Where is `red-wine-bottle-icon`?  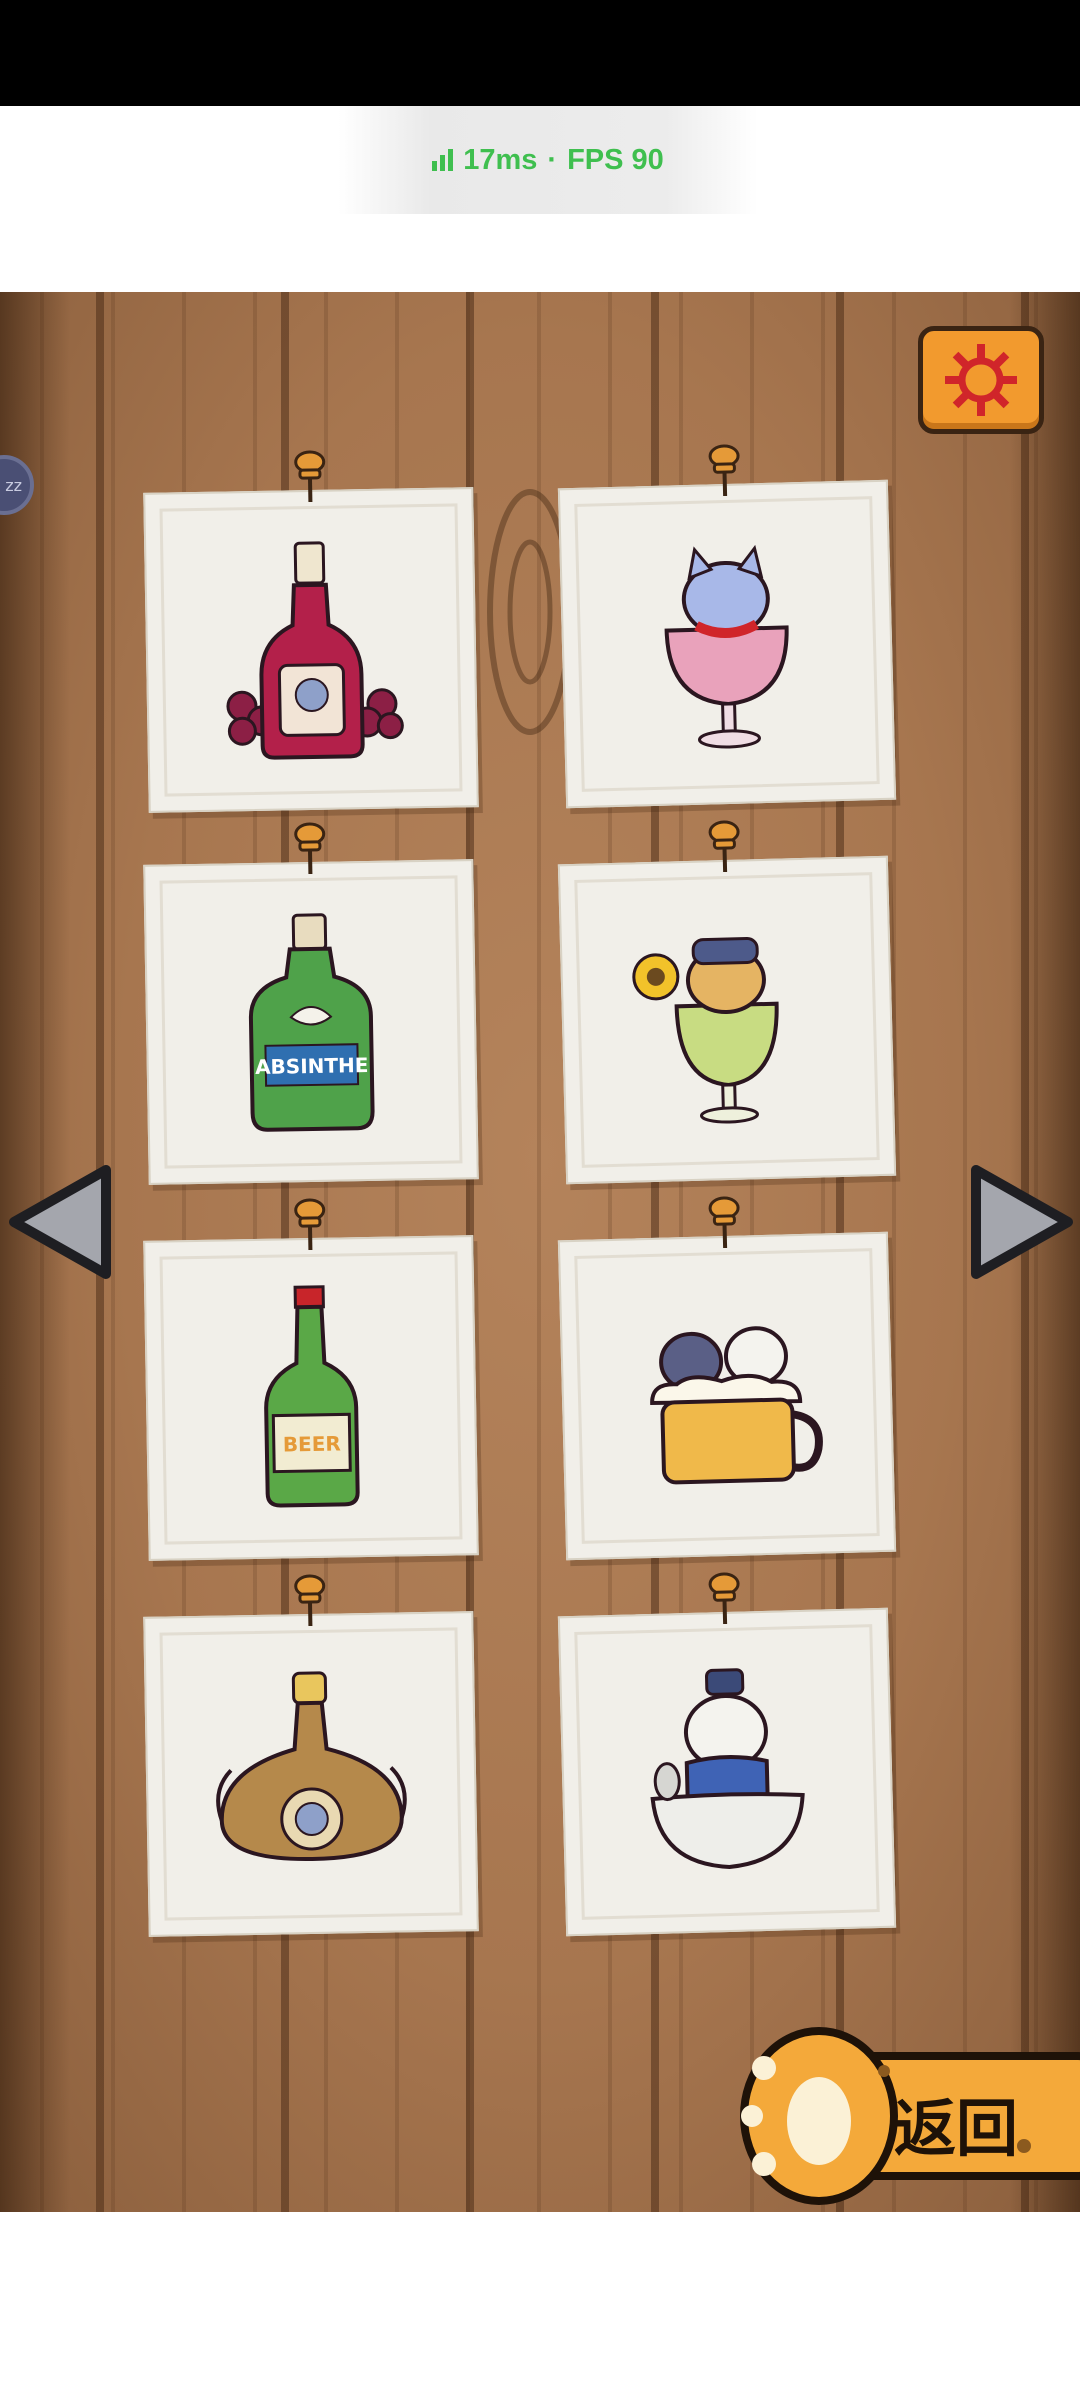 red-wine-bottle-icon is located at coordinates (315, 650).